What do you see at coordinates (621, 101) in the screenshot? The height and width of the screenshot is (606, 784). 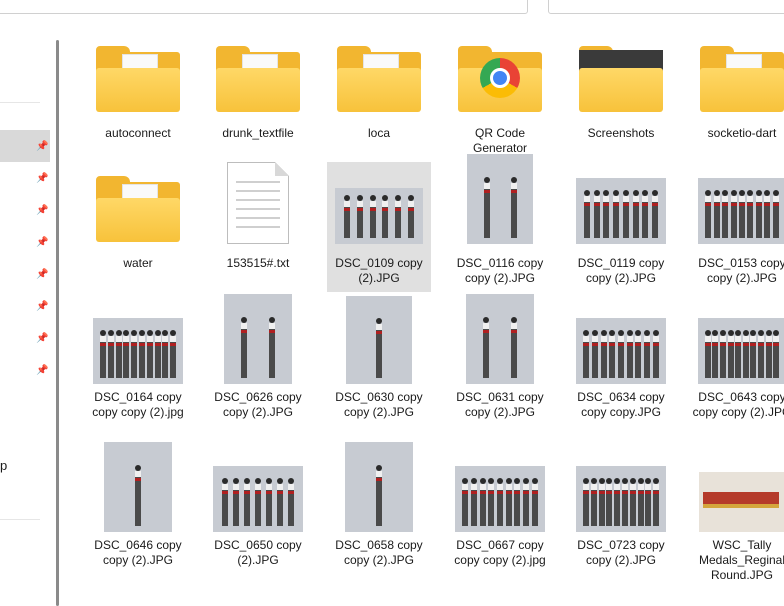 I see `file-item: Screenshots` at bounding box center [621, 101].